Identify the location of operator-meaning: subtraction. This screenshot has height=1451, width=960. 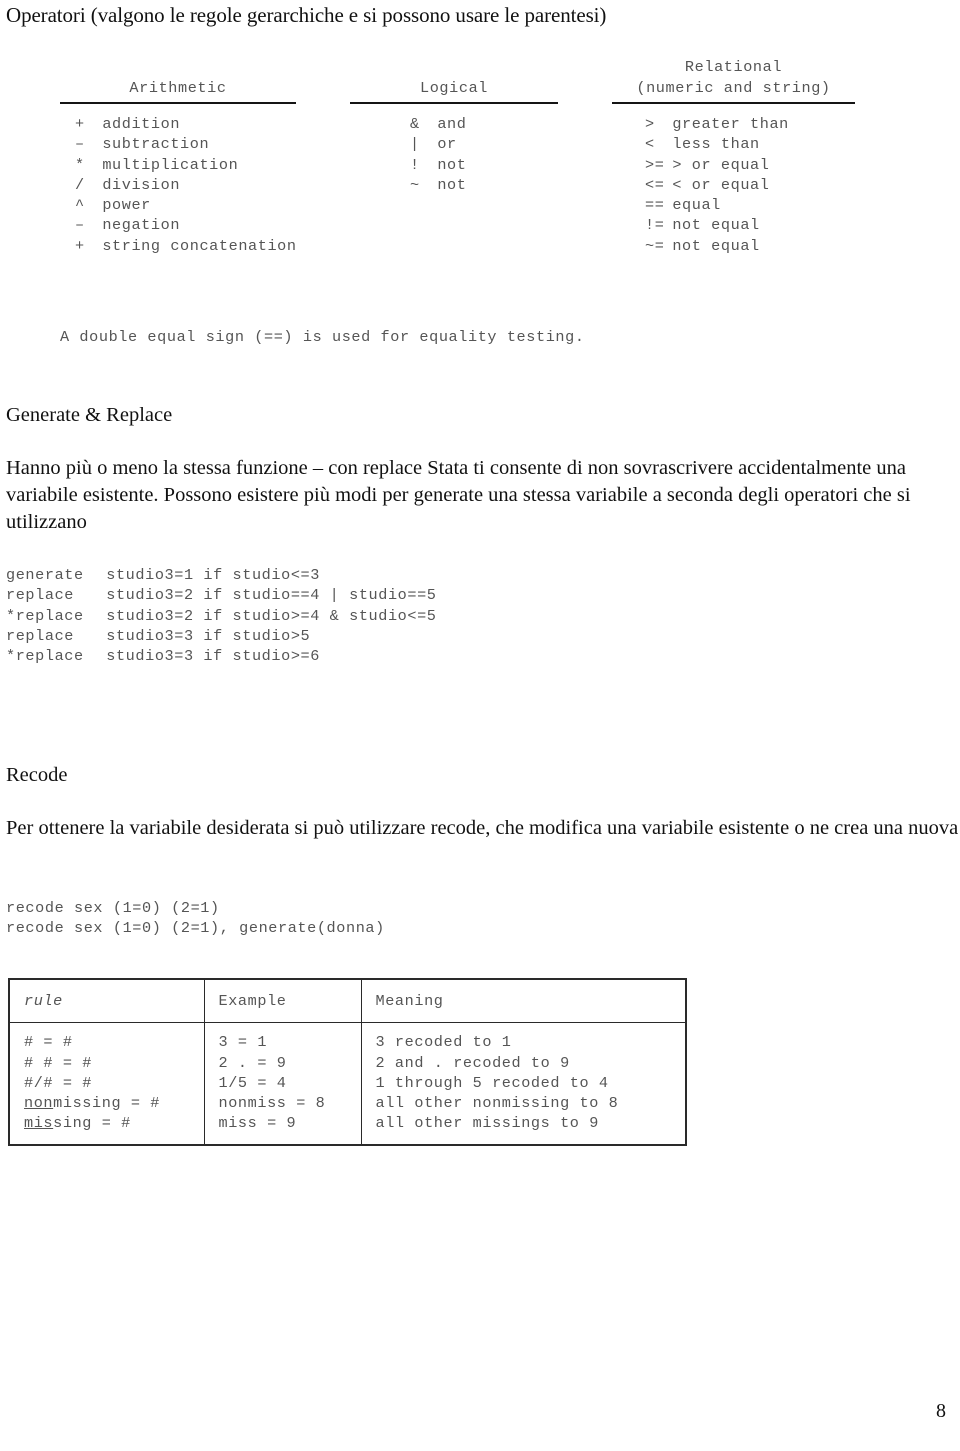
(156, 144).